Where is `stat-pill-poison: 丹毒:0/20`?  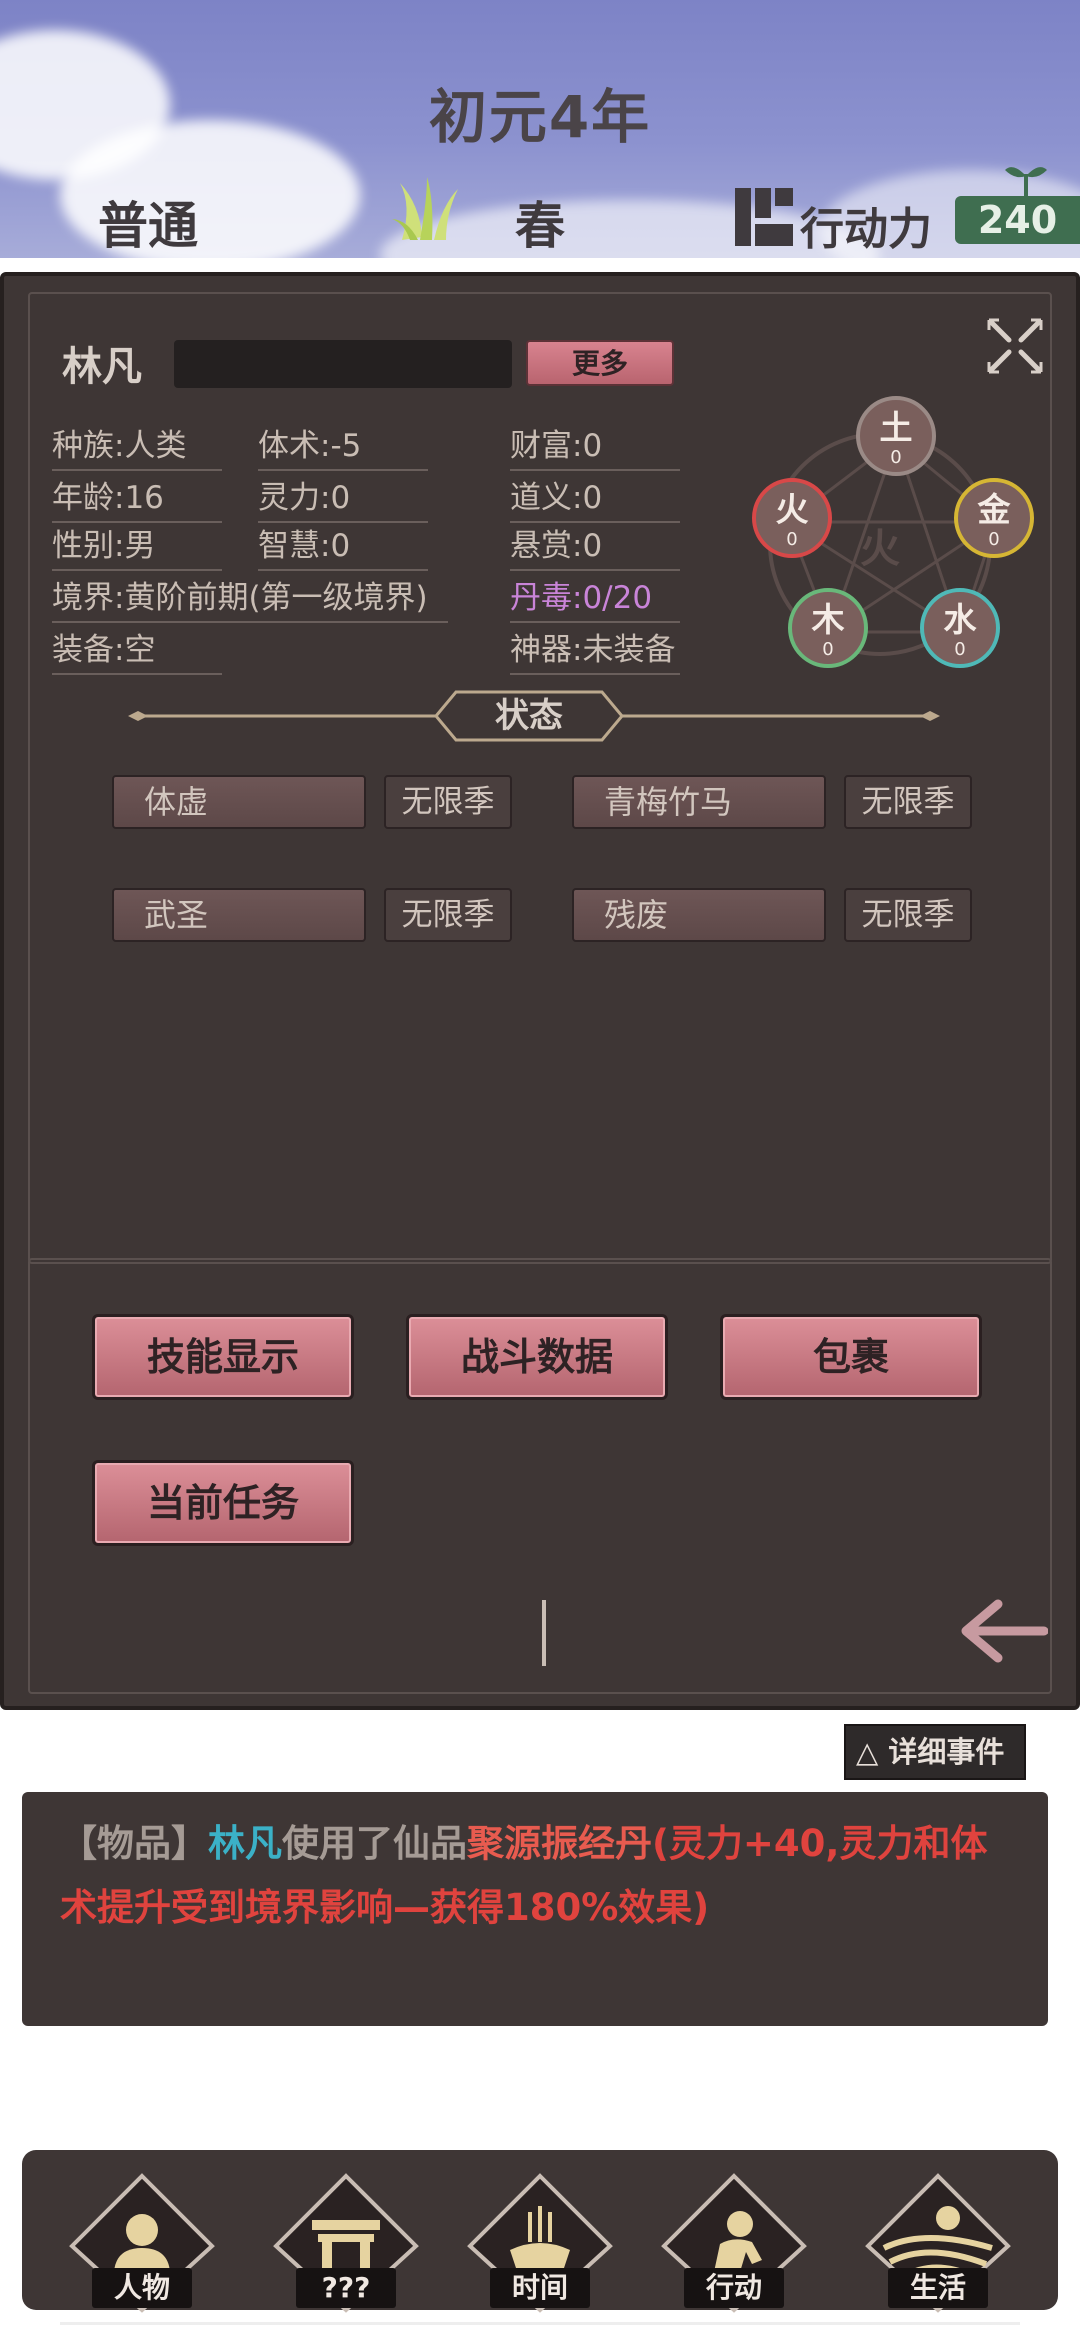
stat-pill-poison: 丹毒:0/20 is located at coordinates (595, 597).